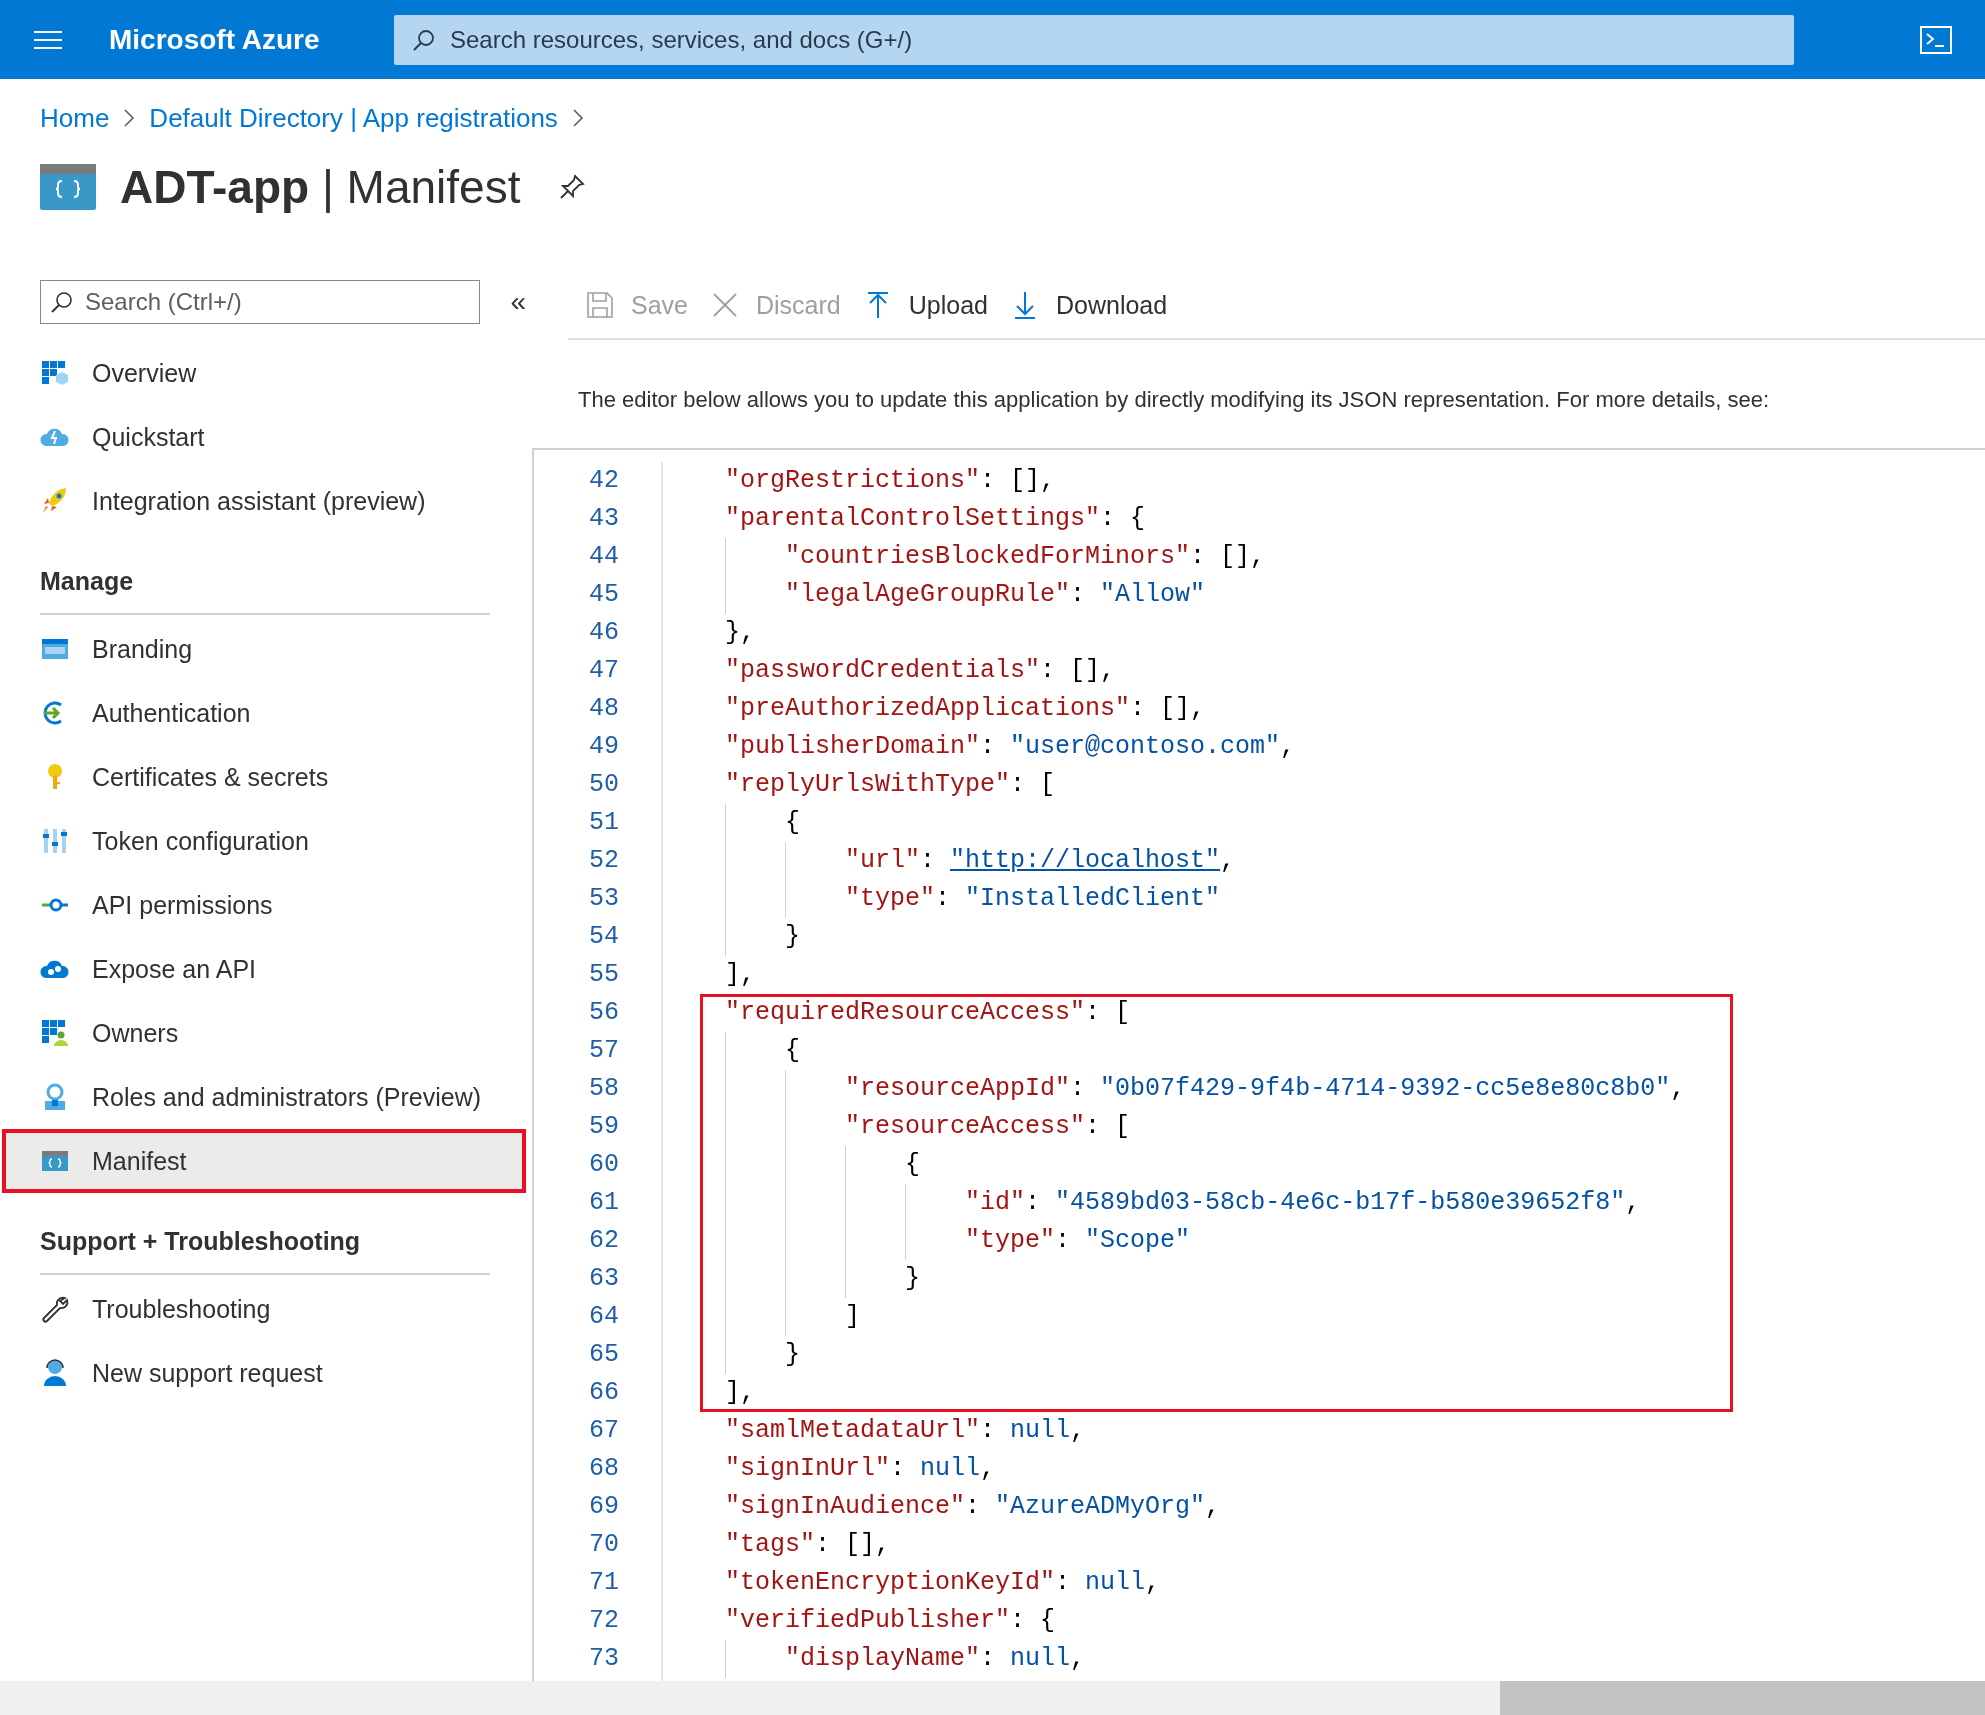 The width and height of the screenshot is (1985, 1715). Describe the element at coordinates (55, 373) in the screenshot. I see `grid-cube-icon` at that location.